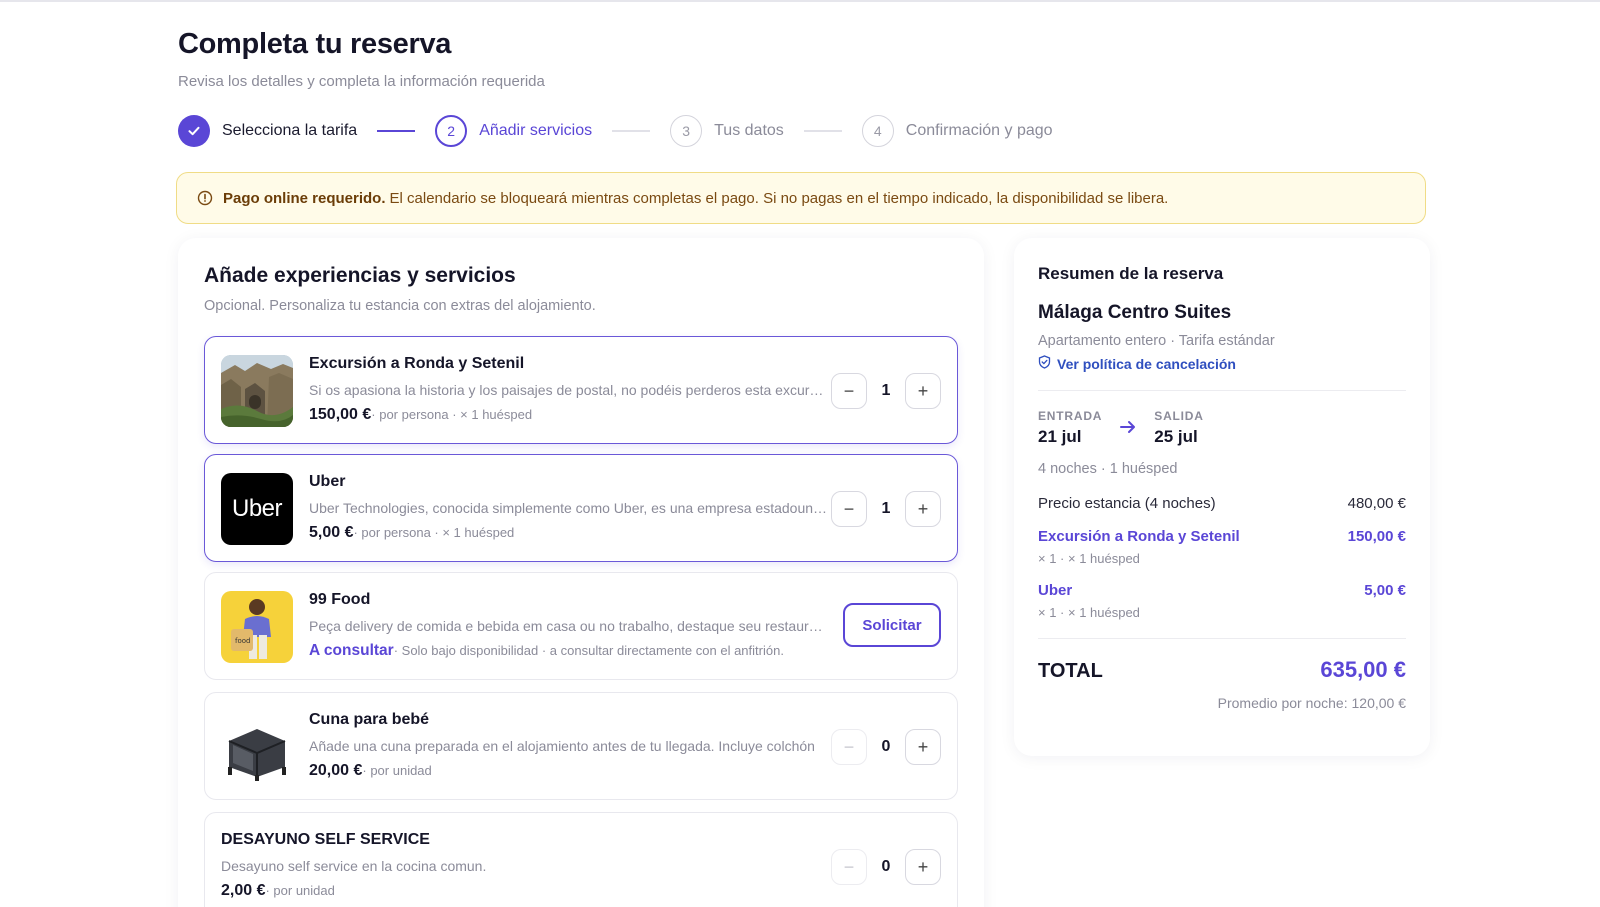  What do you see at coordinates (257, 509) in the screenshot?
I see `uber-logo: Uber` at bounding box center [257, 509].